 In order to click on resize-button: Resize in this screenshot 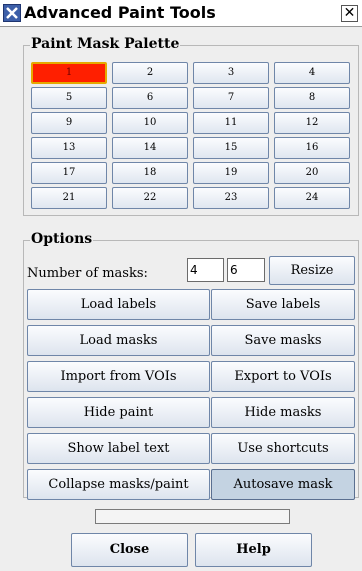, I will do `click(312, 270)`.